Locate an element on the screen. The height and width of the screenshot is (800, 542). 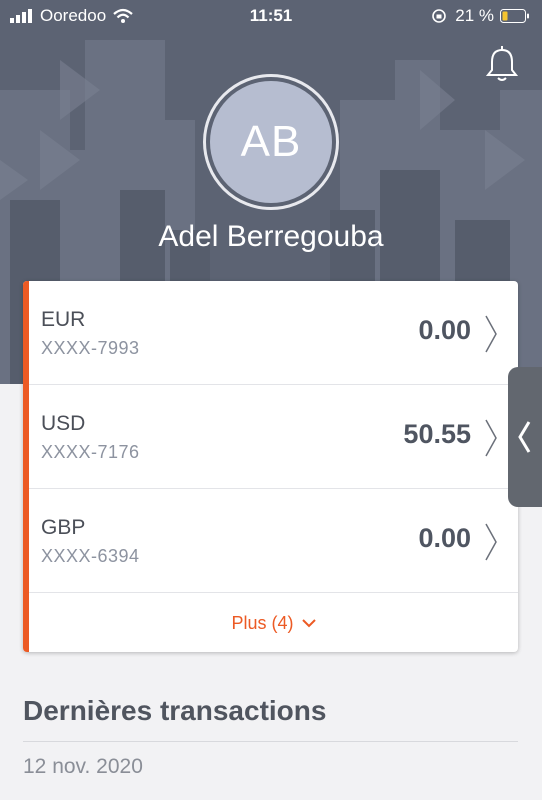
transactions-section-title: Dernières transactions is located at coordinates (175, 710).